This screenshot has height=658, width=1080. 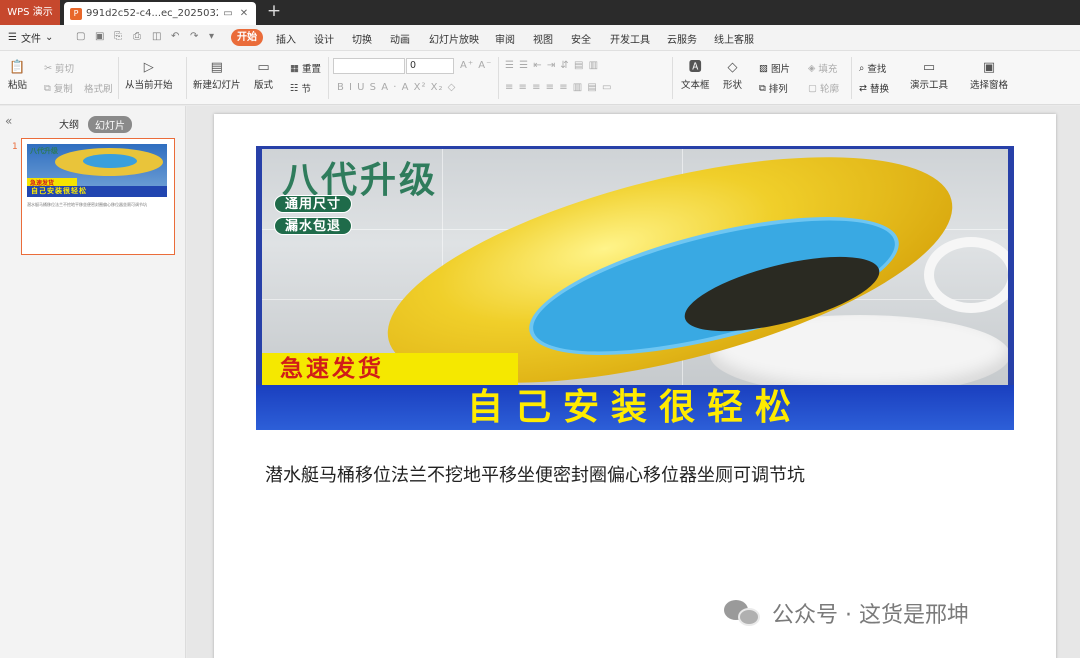 I want to click on file-menu-label: 文件, so click(x=30, y=39).